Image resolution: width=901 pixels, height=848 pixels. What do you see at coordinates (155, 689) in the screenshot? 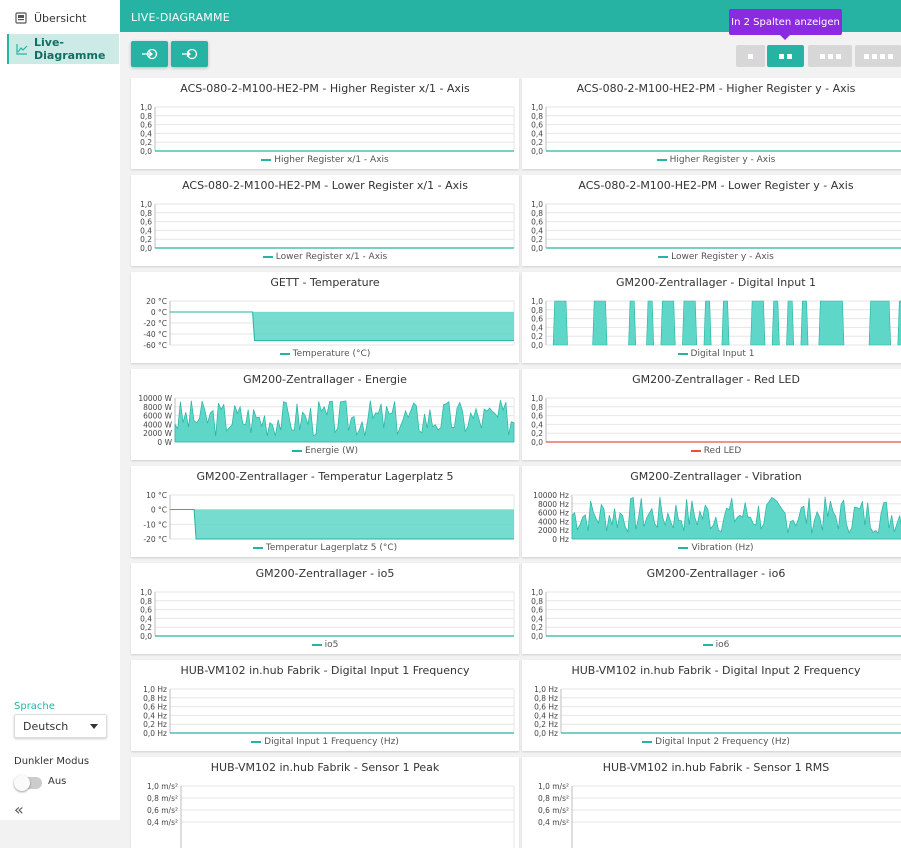
I see `y-tick-label: 1,0 Hz` at bounding box center [155, 689].